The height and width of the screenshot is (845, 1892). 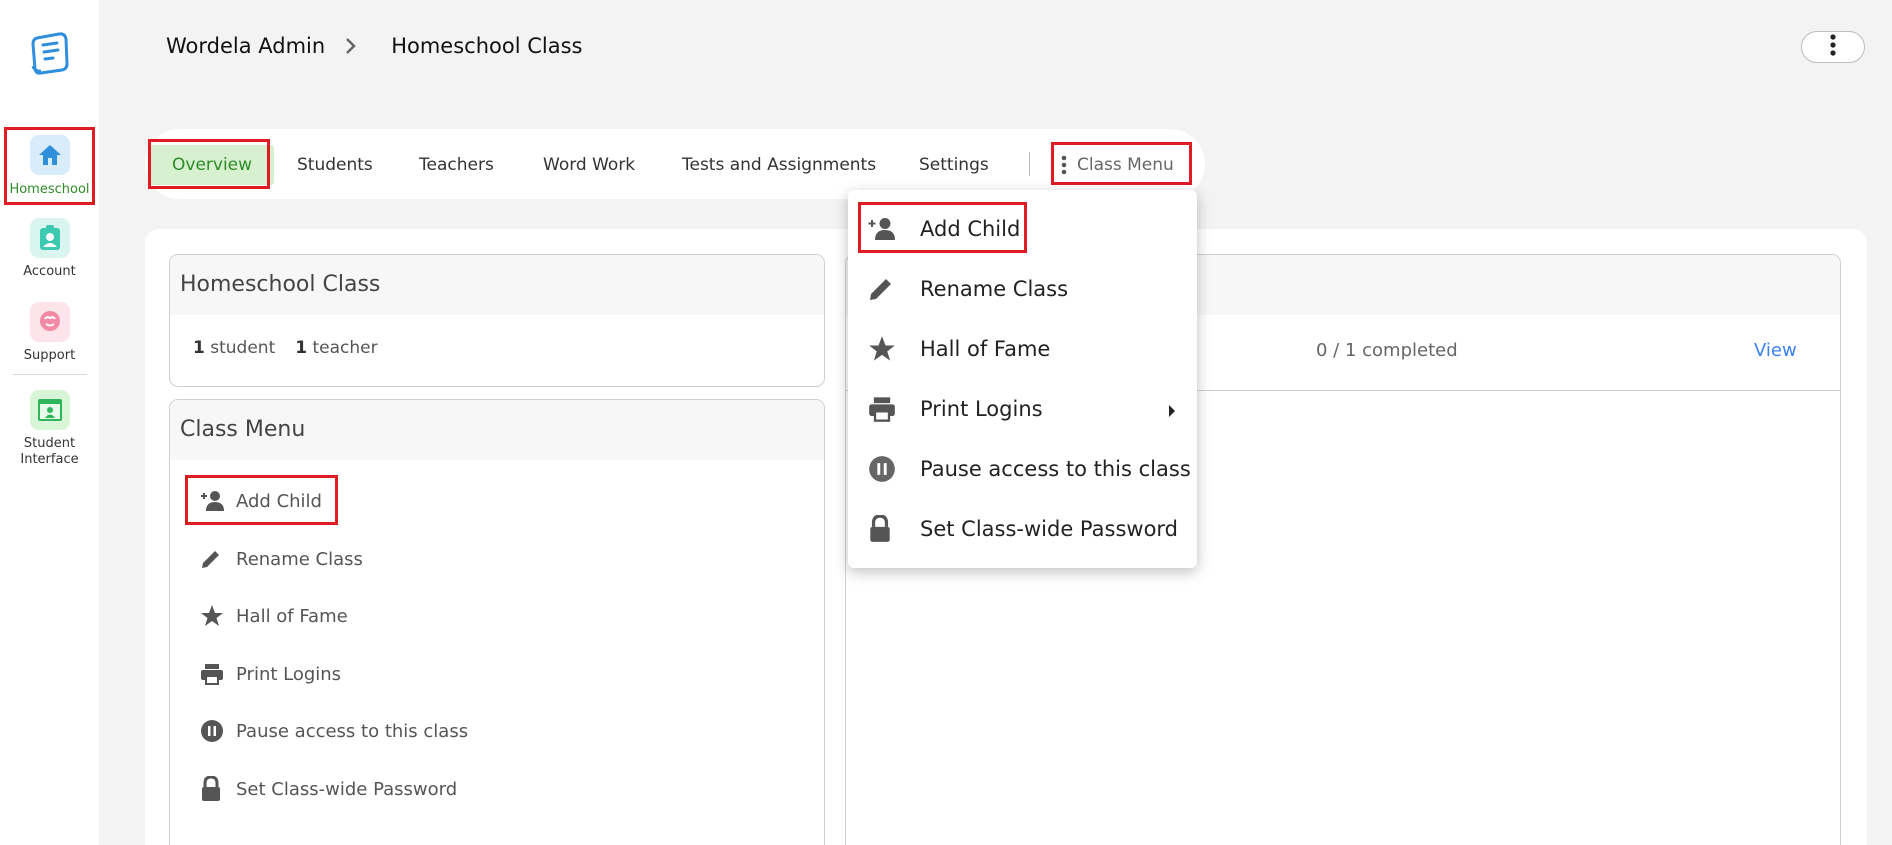 I want to click on menu-item-label: Rename Class, so click(x=299, y=559).